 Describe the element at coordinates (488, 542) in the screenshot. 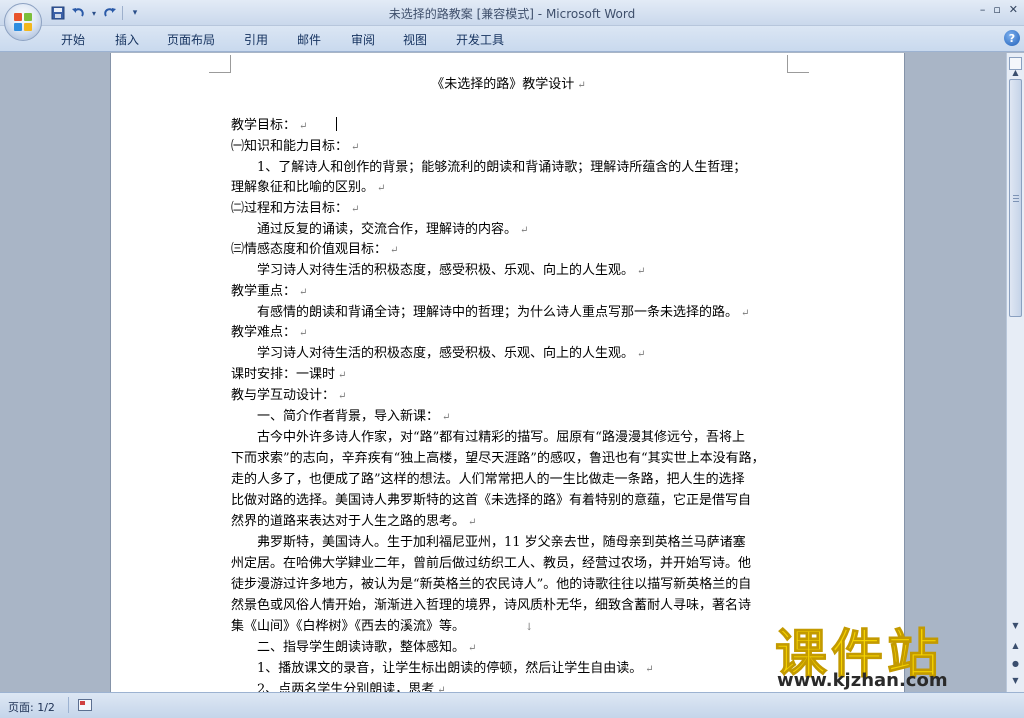

I see `doc-line: 弗罗斯特，美国诗人。生于加利福尼亚州，11 岁父亲去世，随母亲到英格兰马萨诸塞` at that location.